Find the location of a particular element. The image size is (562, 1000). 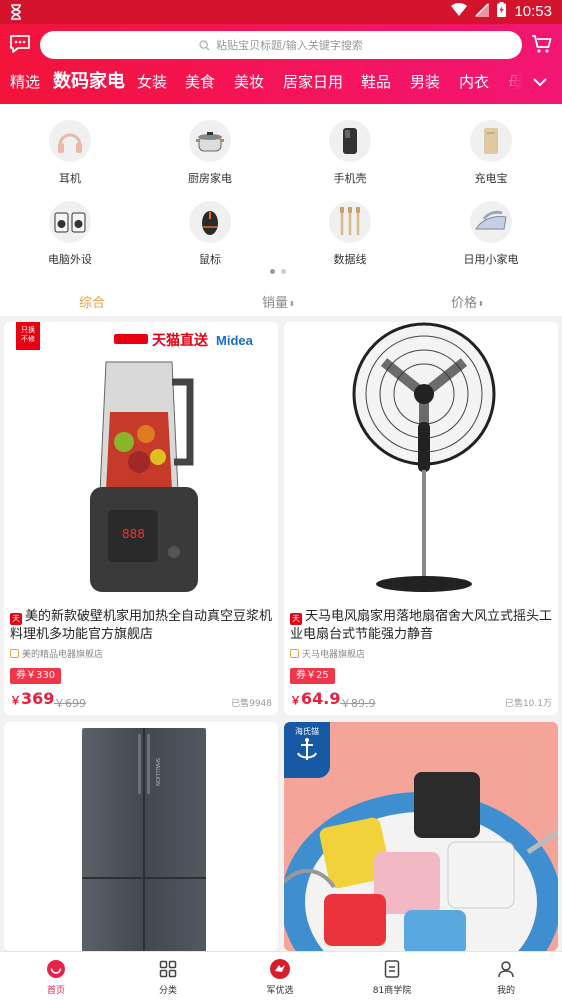

category-label: 电脑外设 is located at coordinates (70, 259).